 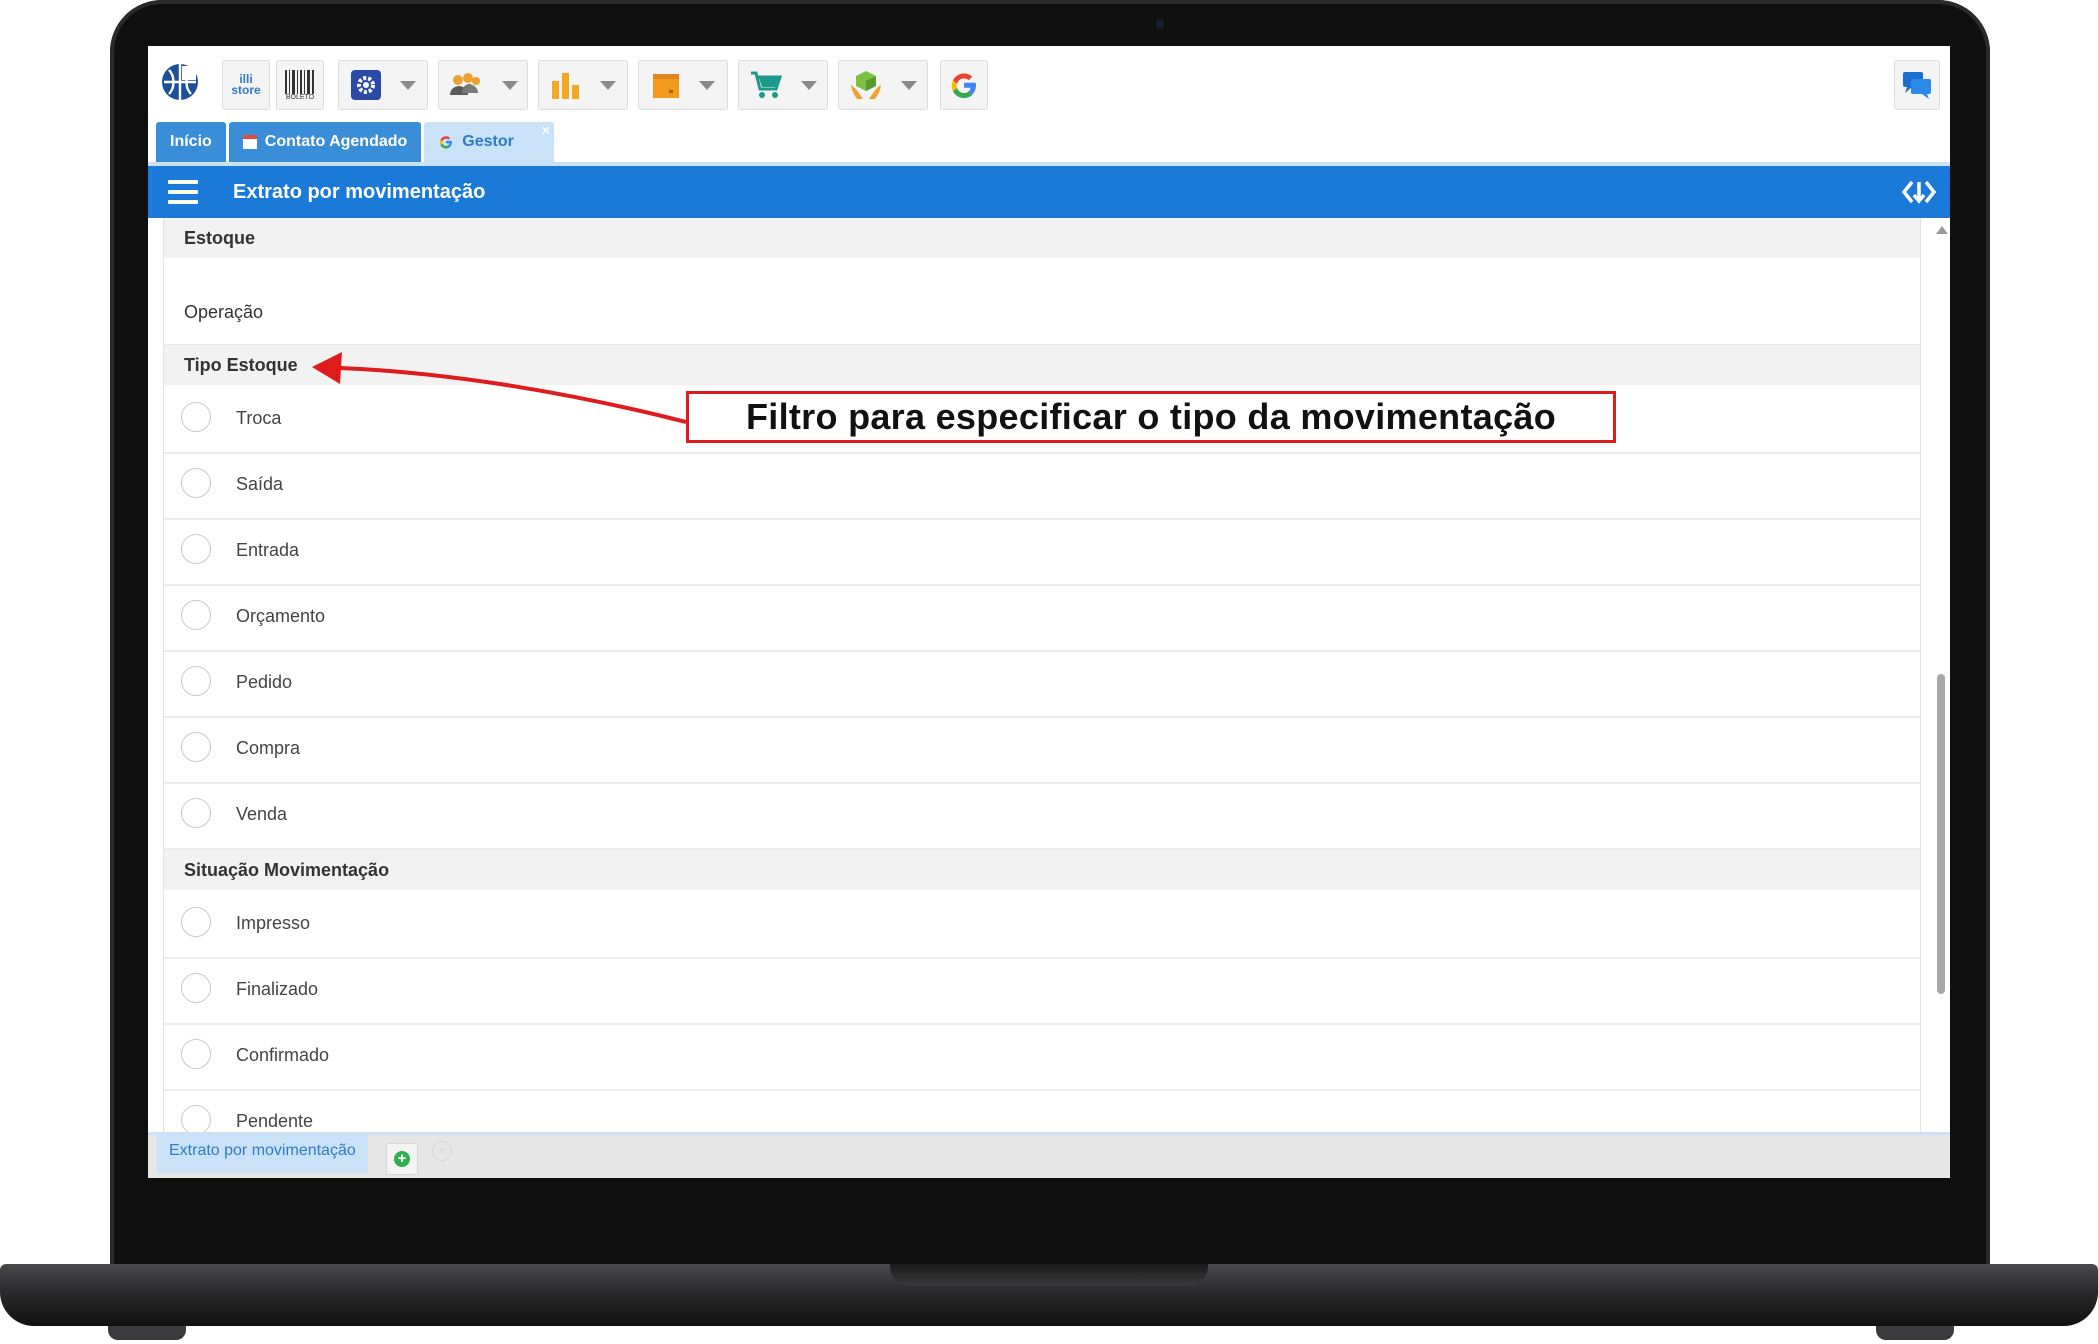 What do you see at coordinates (1042, 301) in the screenshot?
I see `operacao-field: Operação` at bounding box center [1042, 301].